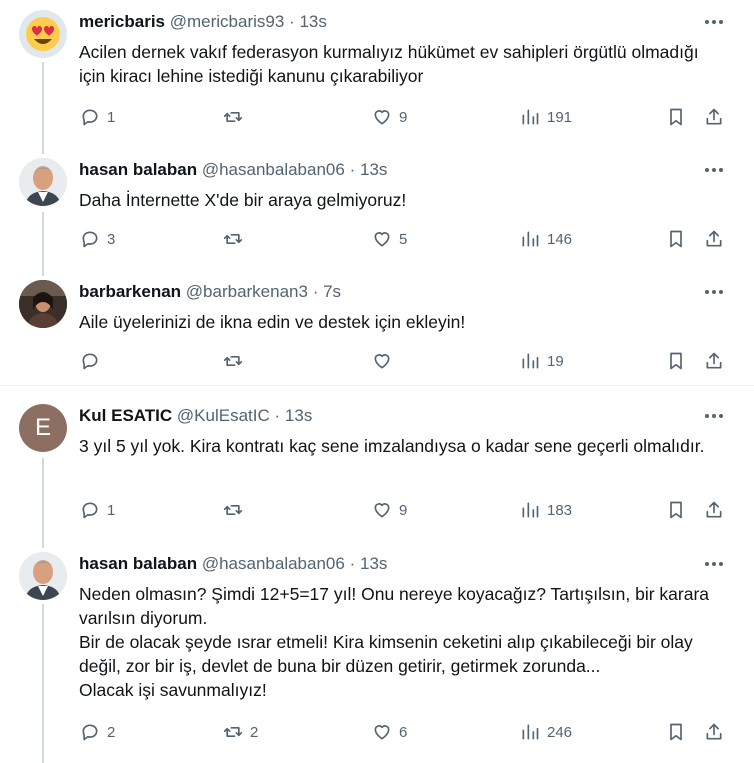 The height and width of the screenshot is (763, 754). I want to click on like-count: 9, so click(403, 510).